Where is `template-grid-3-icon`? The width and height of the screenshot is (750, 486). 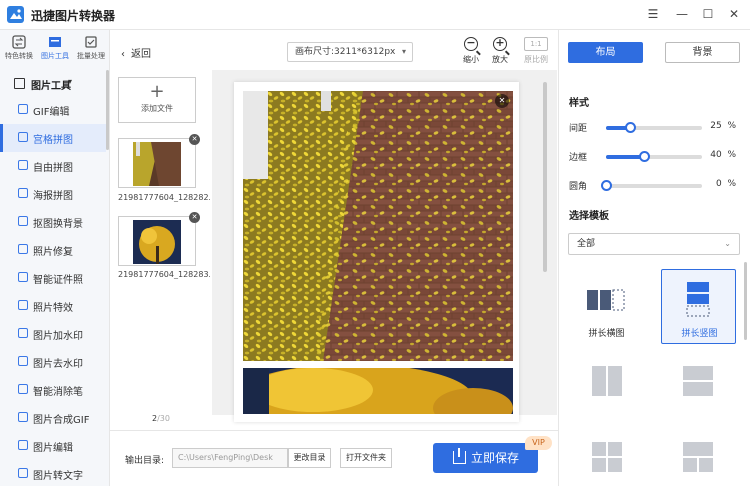 template-grid-3-icon is located at coordinates (698, 457).